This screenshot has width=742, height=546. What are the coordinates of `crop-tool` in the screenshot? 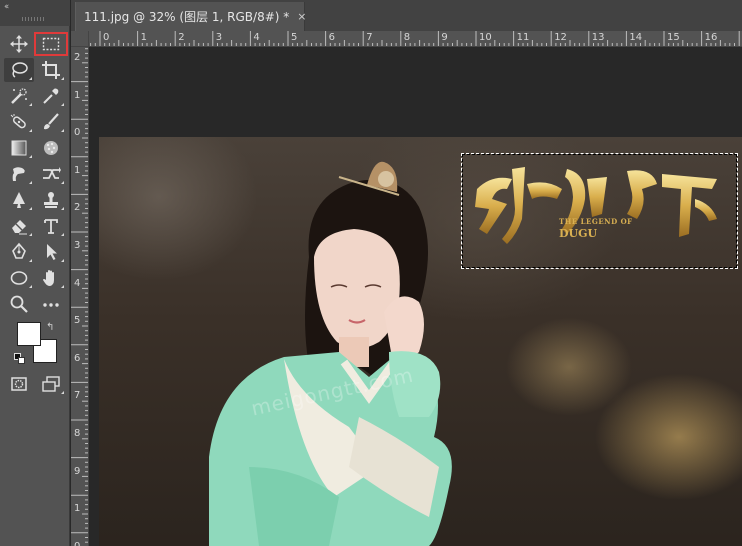 It's located at (51, 70).